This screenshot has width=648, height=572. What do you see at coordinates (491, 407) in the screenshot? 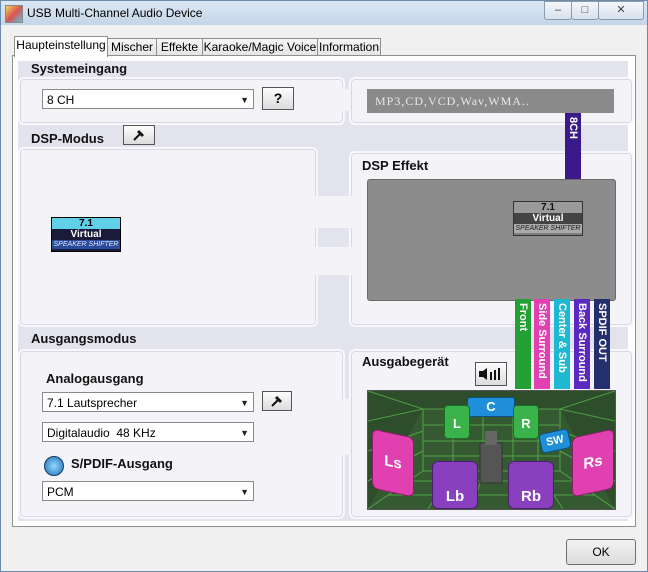
I see `speaker-center: C` at bounding box center [491, 407].